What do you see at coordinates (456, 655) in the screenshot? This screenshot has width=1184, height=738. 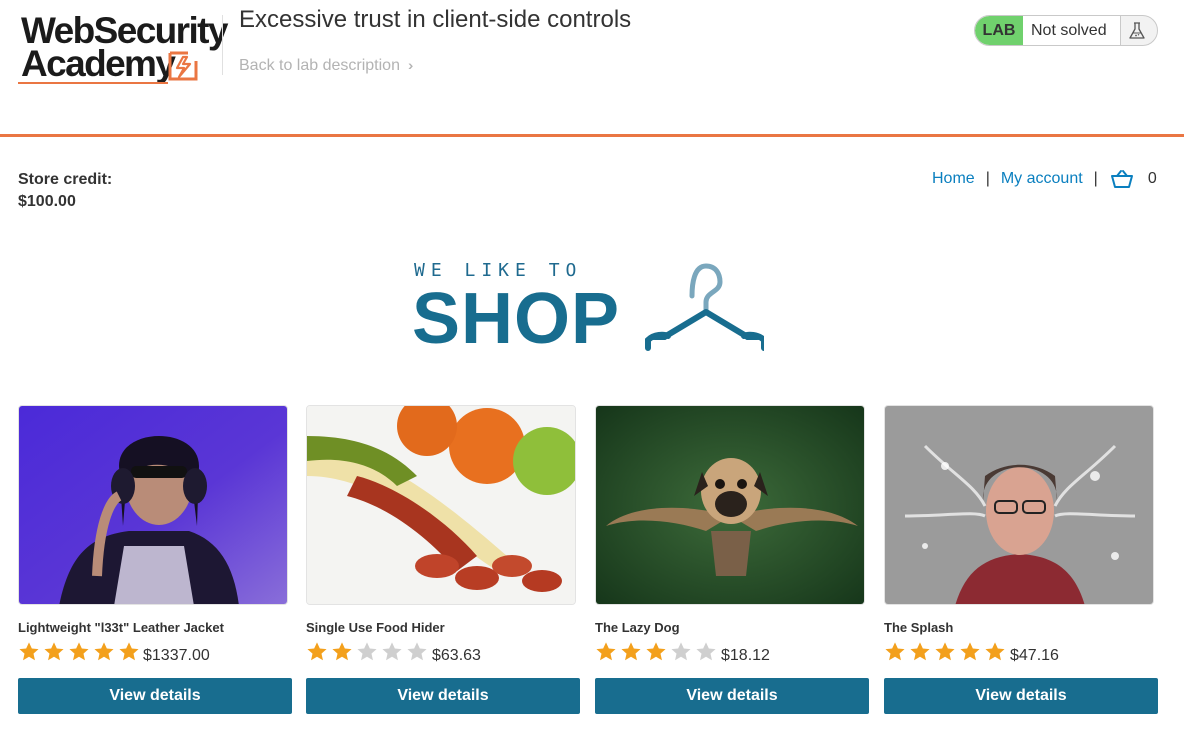 I see `product-price: $63.63` at bounding box center [456, 655].